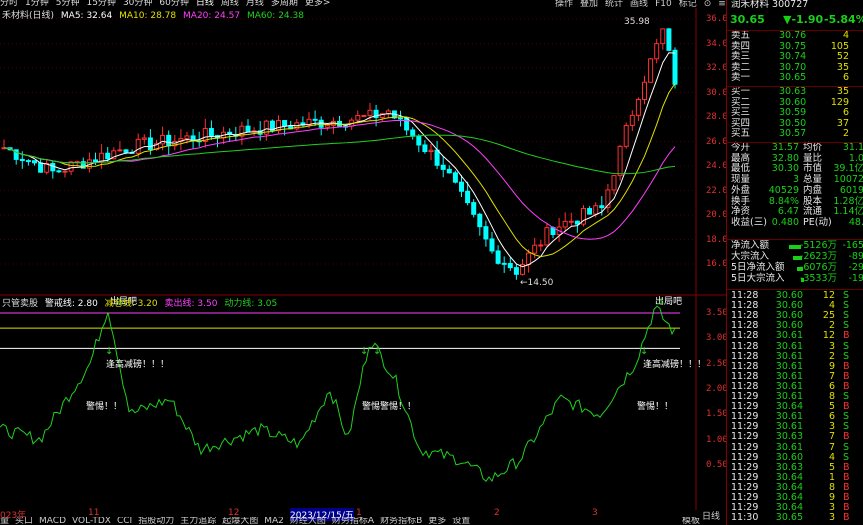 The image size is (863, 525). What do you see at coordinates (722, 4) in the screenshot?
I see `toolbar-button: ≡` at bounding box center [722, 4].